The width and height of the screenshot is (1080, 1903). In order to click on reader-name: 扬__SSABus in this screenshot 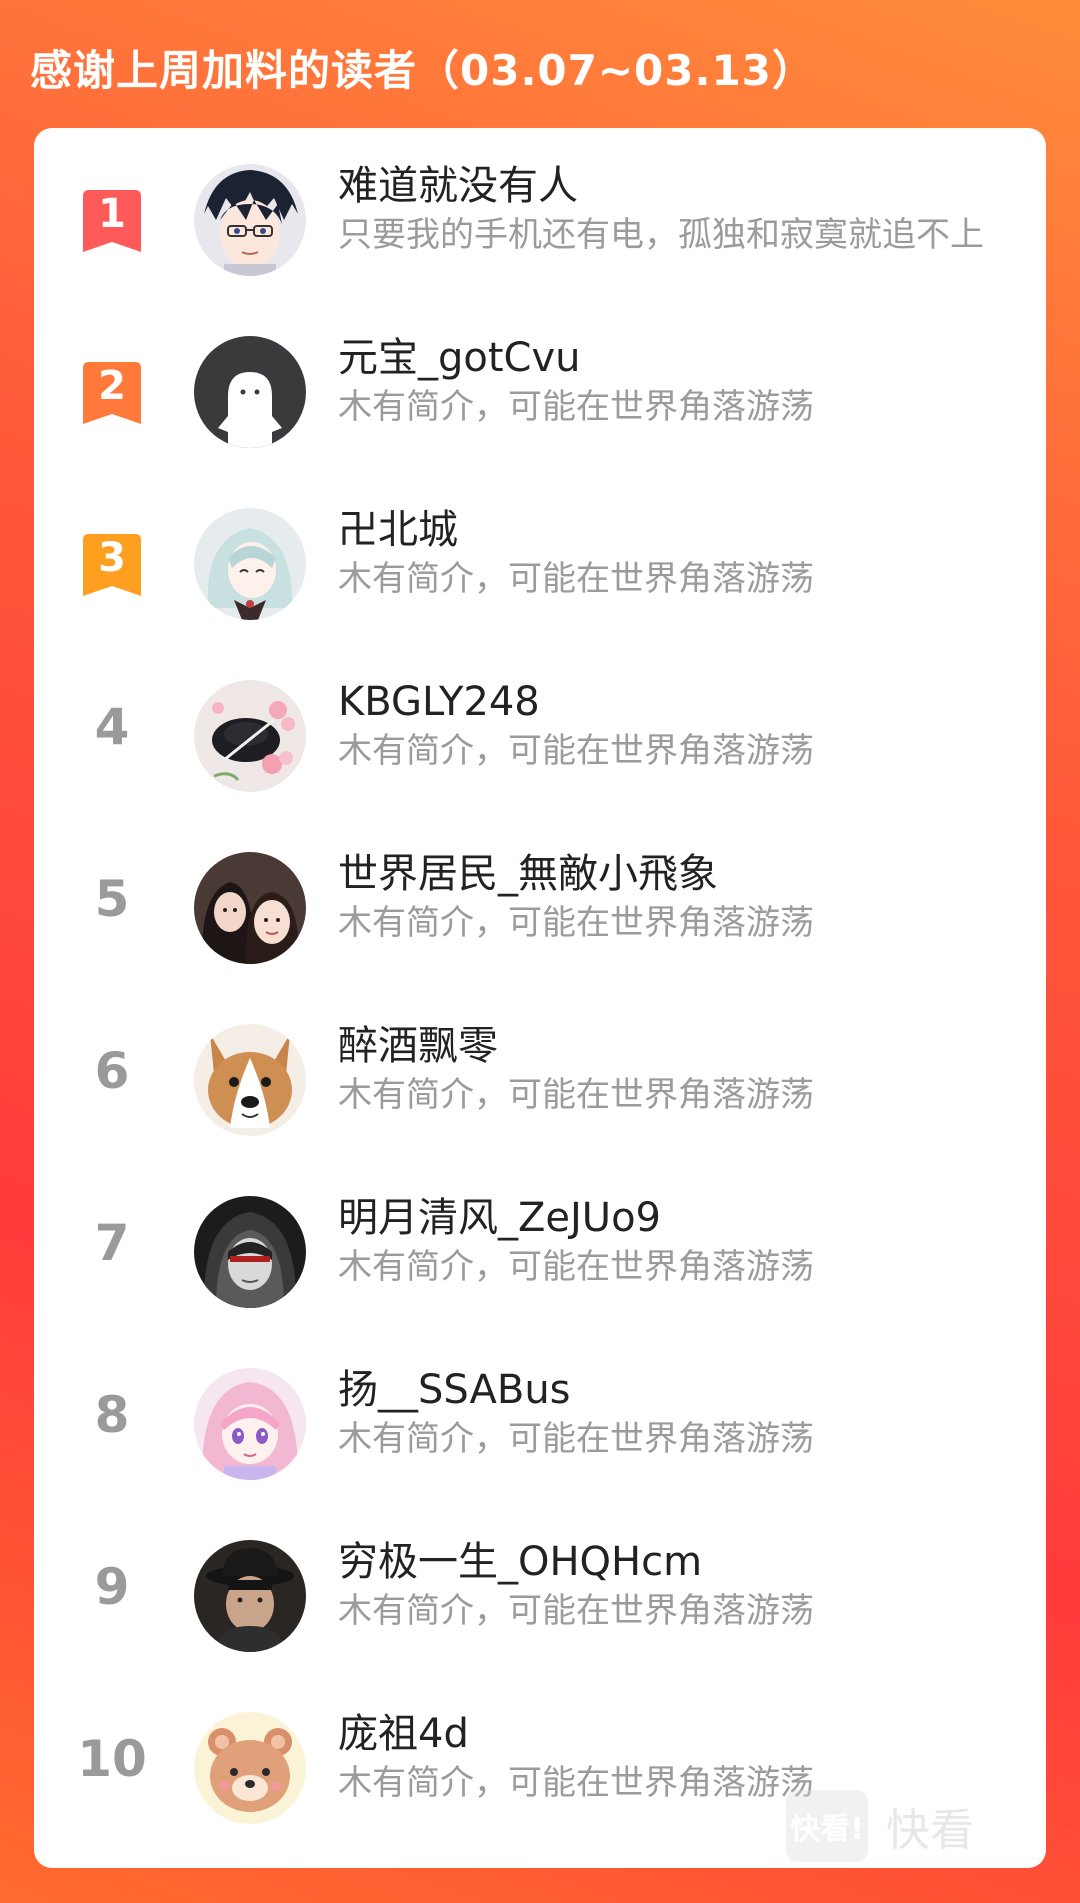, I will do `click(454, 1390)`.